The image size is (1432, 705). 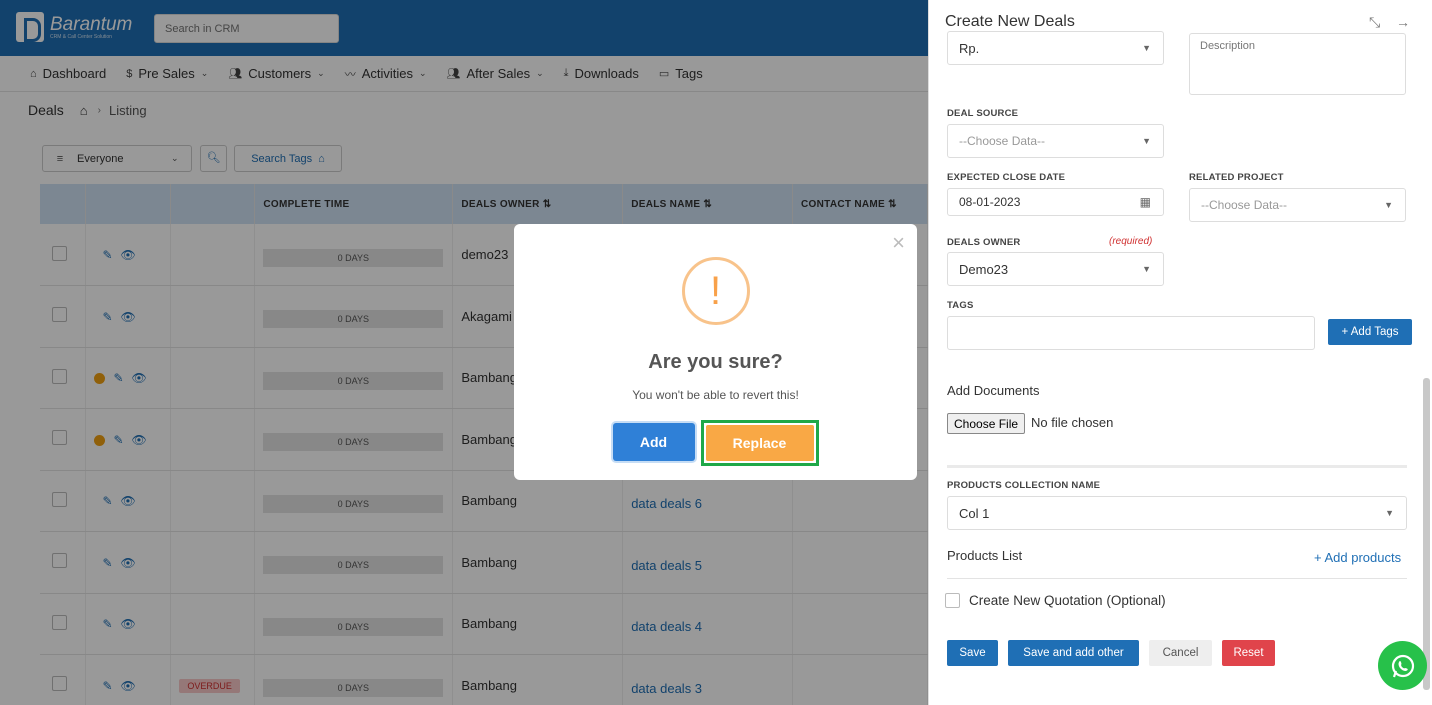 I want to click on close-icon: ×, so click(x=898, y=243).